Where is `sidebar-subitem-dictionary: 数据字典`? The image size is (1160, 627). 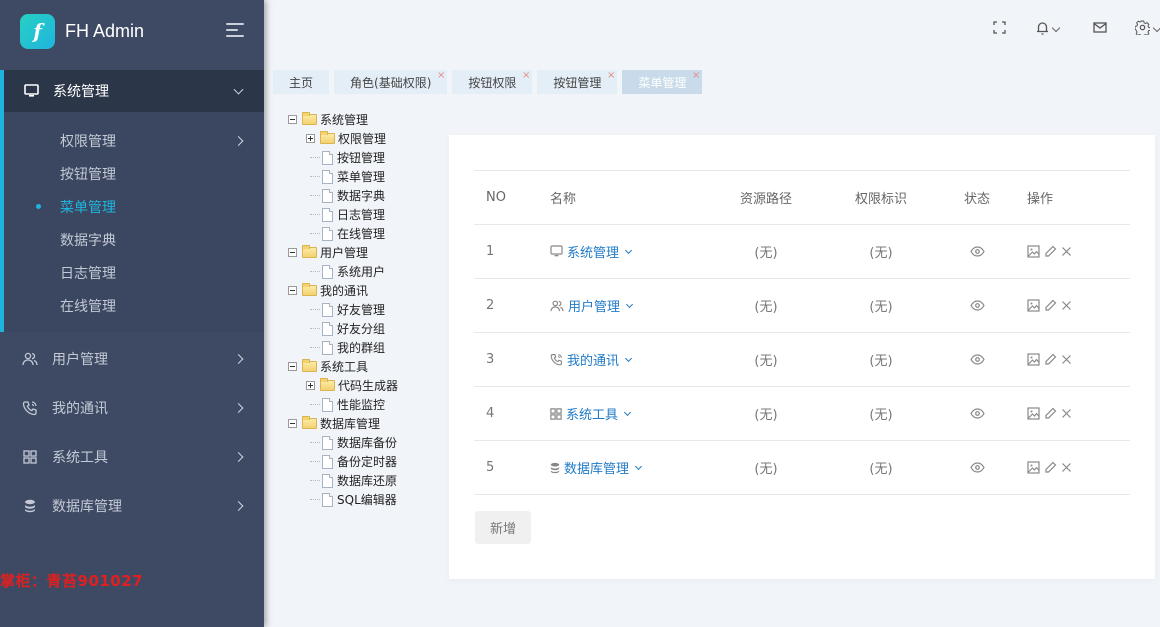
sidebar-subitem-dictionary: 数据字典 is located at coordinates (134, 239).